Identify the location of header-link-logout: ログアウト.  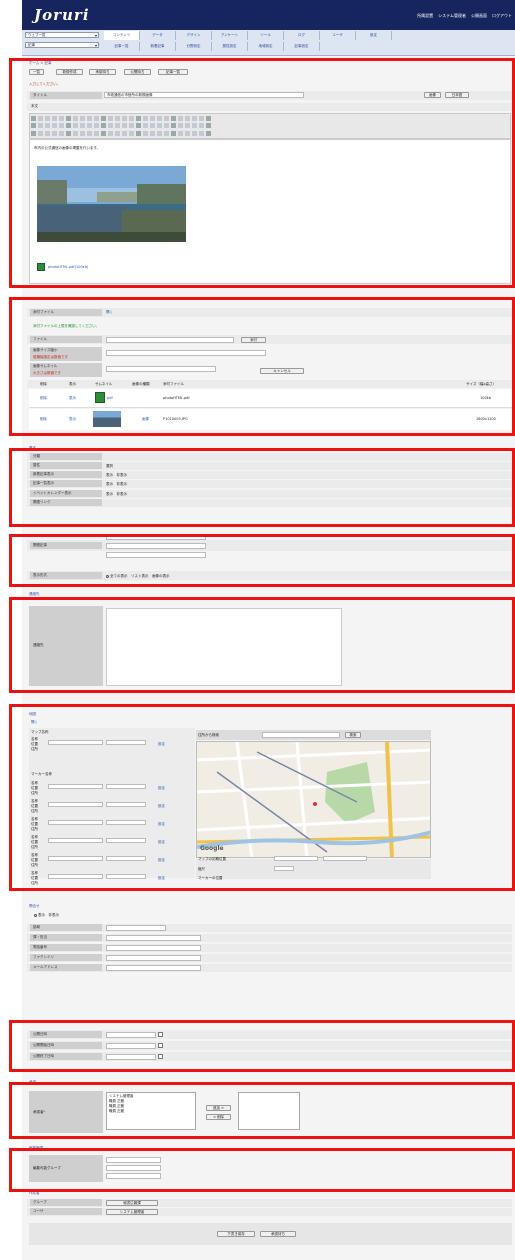
(502, 16).